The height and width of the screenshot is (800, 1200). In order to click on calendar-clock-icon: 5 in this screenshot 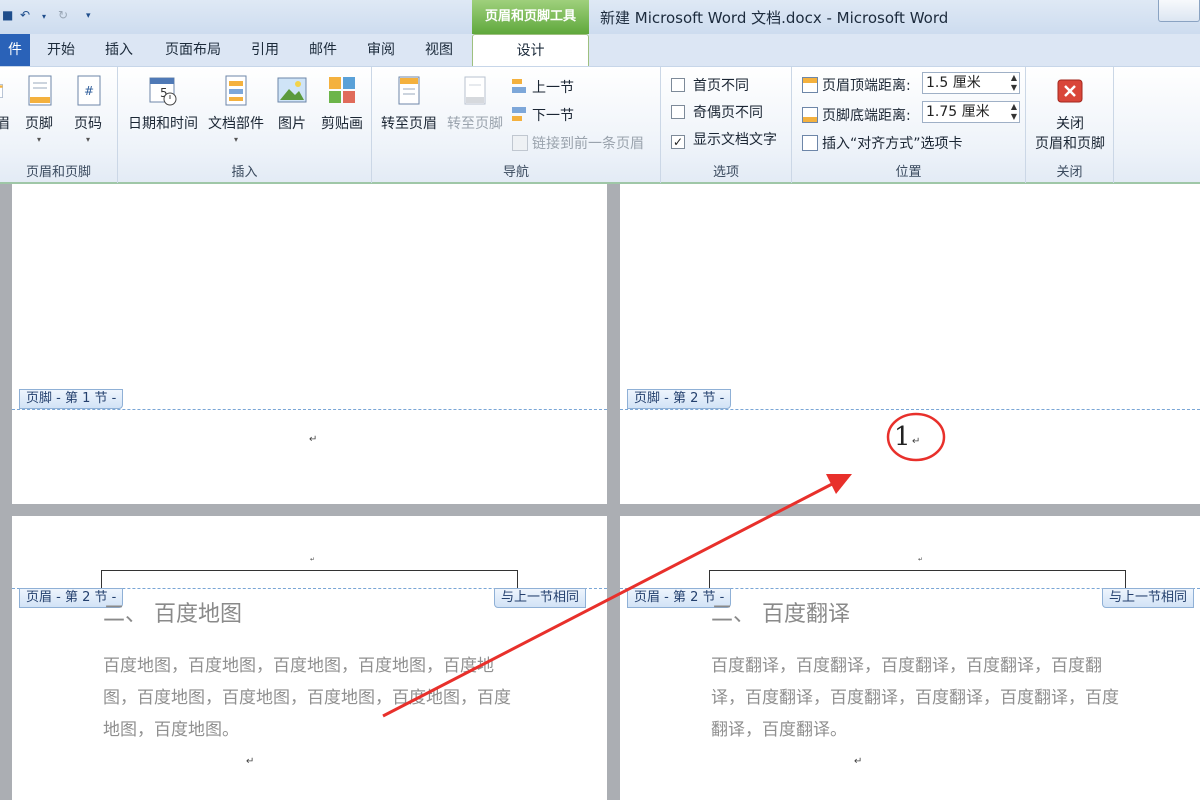, I will do `click(163, 91)`.